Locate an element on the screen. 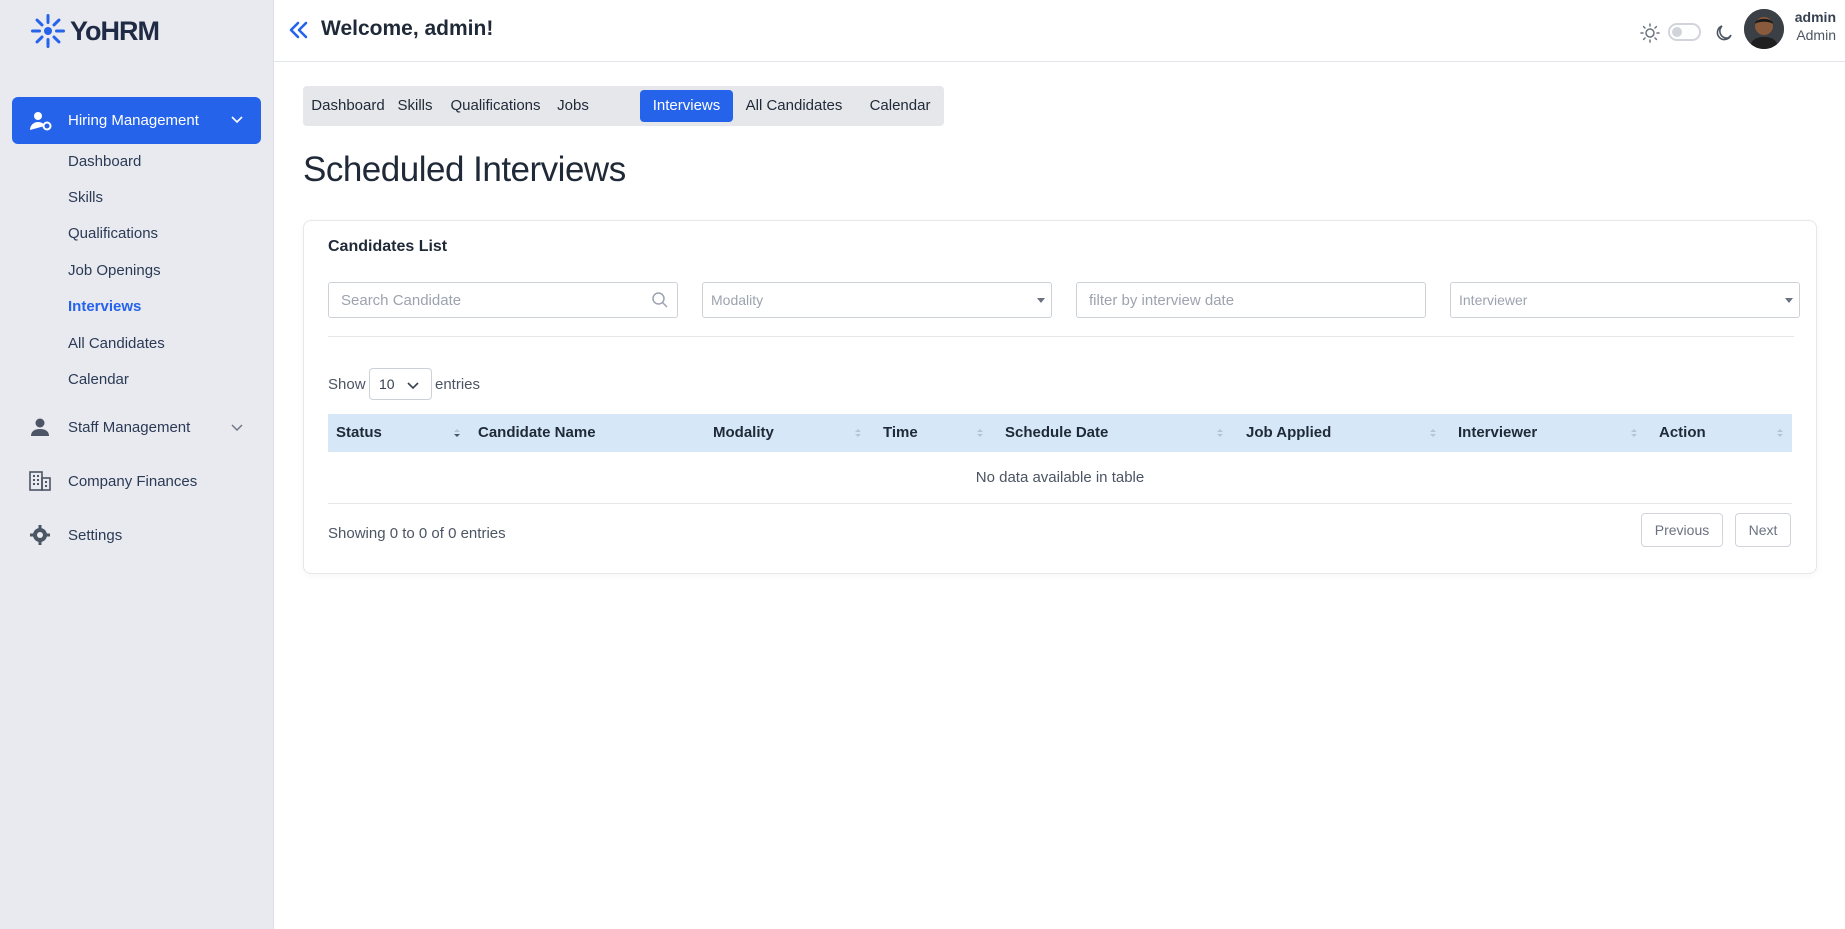  sidebar-subitem-interviews: Interviews is located at coordinates (104, 306).